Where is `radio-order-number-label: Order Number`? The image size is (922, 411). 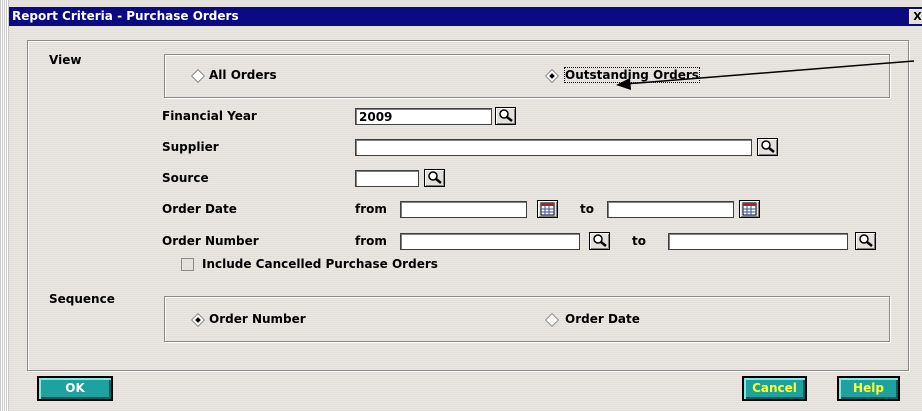
radio-order-number-label: Order Number is located at coordinates (257, 319).